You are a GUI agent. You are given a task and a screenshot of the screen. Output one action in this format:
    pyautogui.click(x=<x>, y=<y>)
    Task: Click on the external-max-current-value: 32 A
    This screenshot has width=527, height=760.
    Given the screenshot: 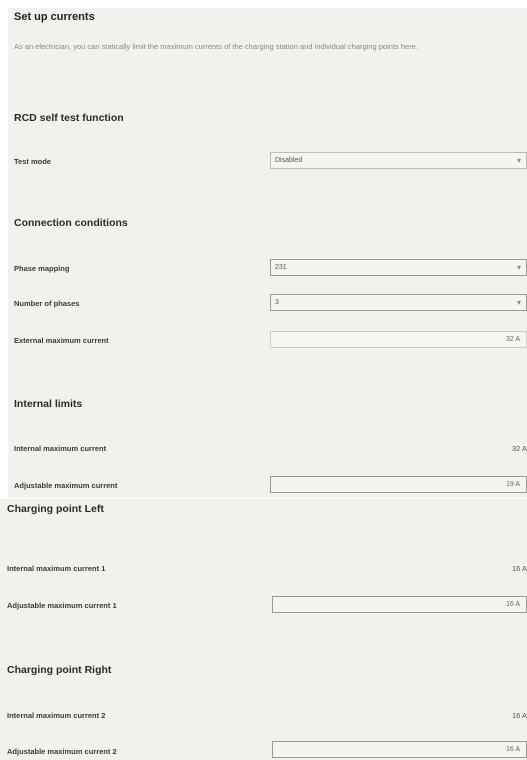 What is the action you would take?
    pyautogui.click(x=512, y=339)
    